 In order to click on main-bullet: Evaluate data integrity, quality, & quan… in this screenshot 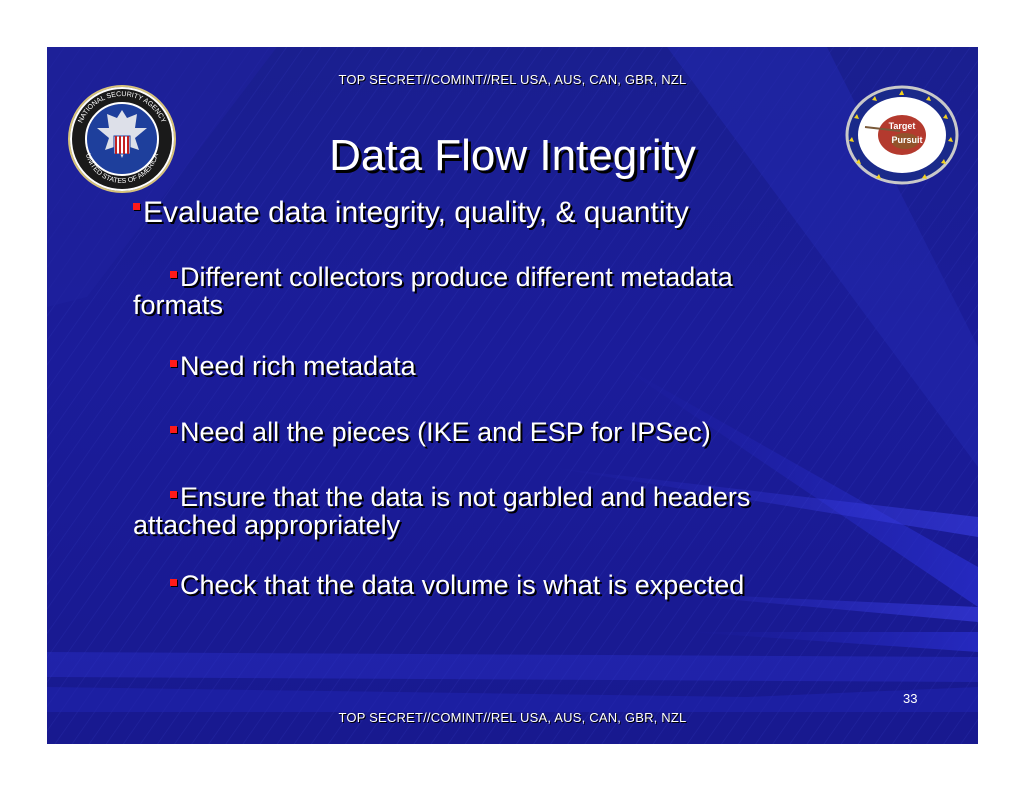, I will do `click(411, 213)`.